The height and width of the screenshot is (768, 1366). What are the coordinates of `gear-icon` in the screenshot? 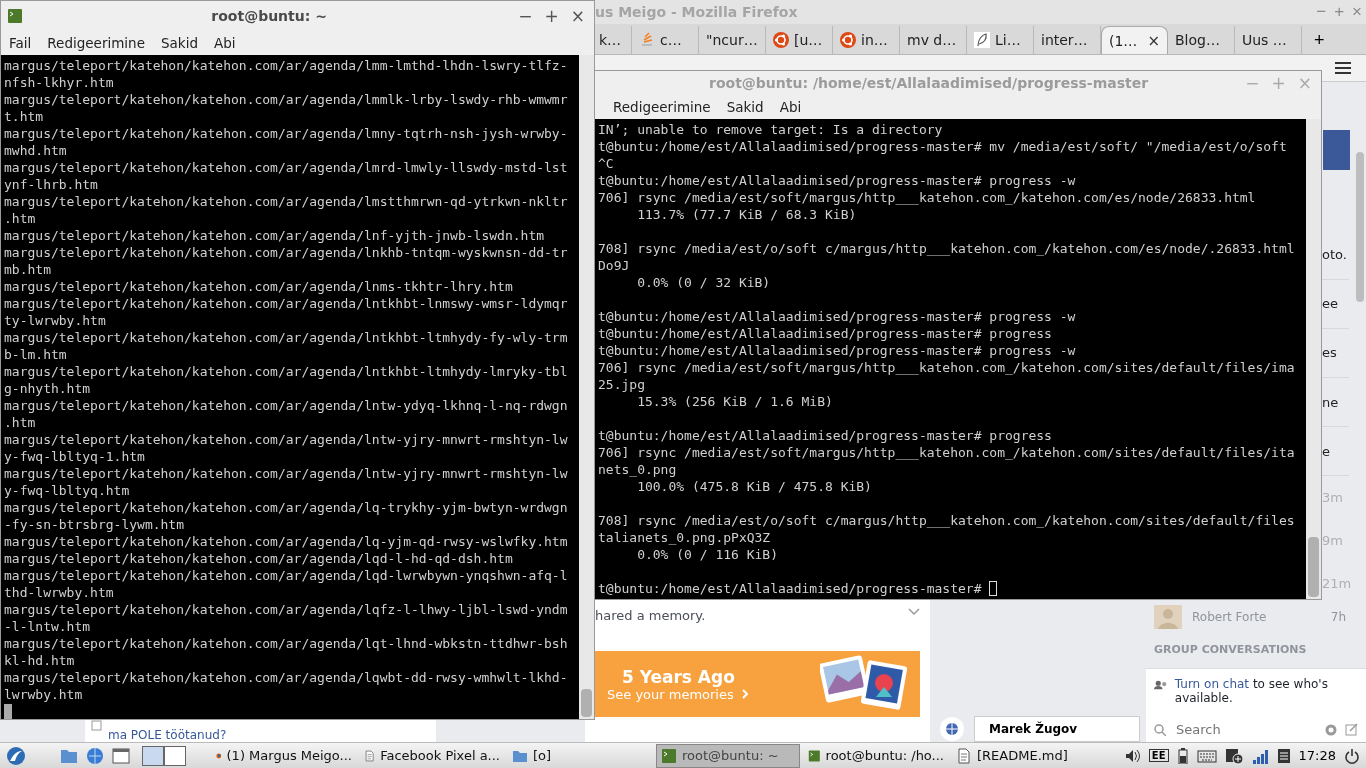 It's located at (1331, 729).